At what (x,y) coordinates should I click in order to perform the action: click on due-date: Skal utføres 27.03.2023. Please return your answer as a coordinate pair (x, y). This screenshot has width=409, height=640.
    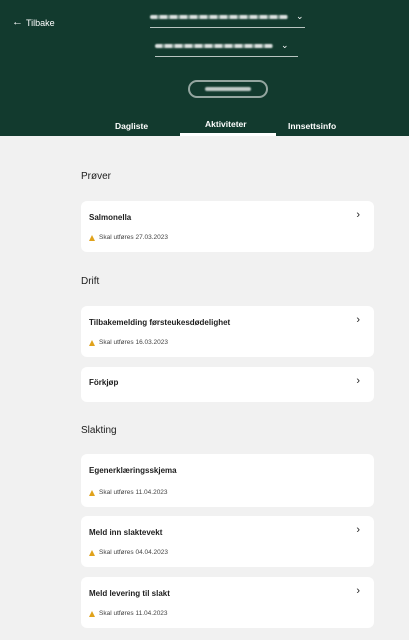
    Looking at the image, I should click on (128, 237).